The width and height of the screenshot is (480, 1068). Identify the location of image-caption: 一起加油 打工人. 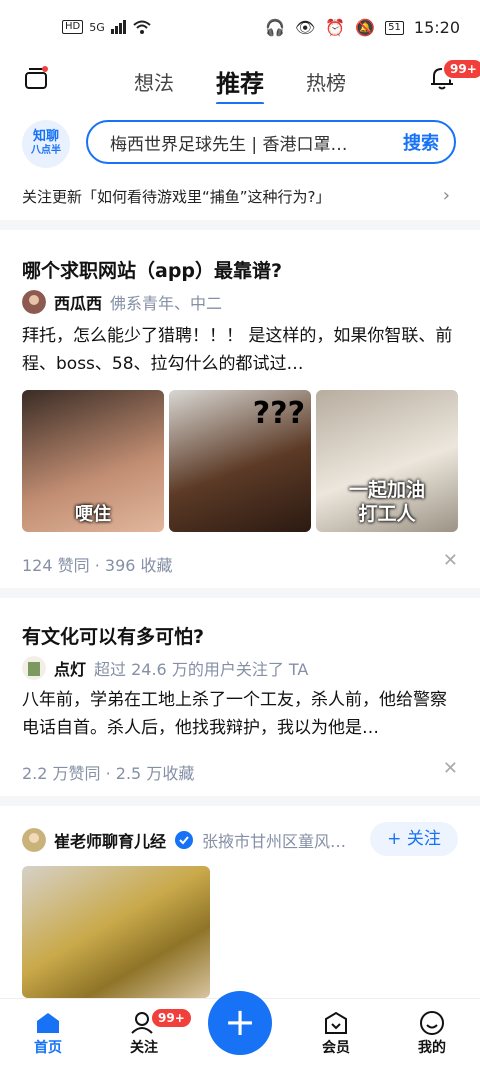
(386, 502).